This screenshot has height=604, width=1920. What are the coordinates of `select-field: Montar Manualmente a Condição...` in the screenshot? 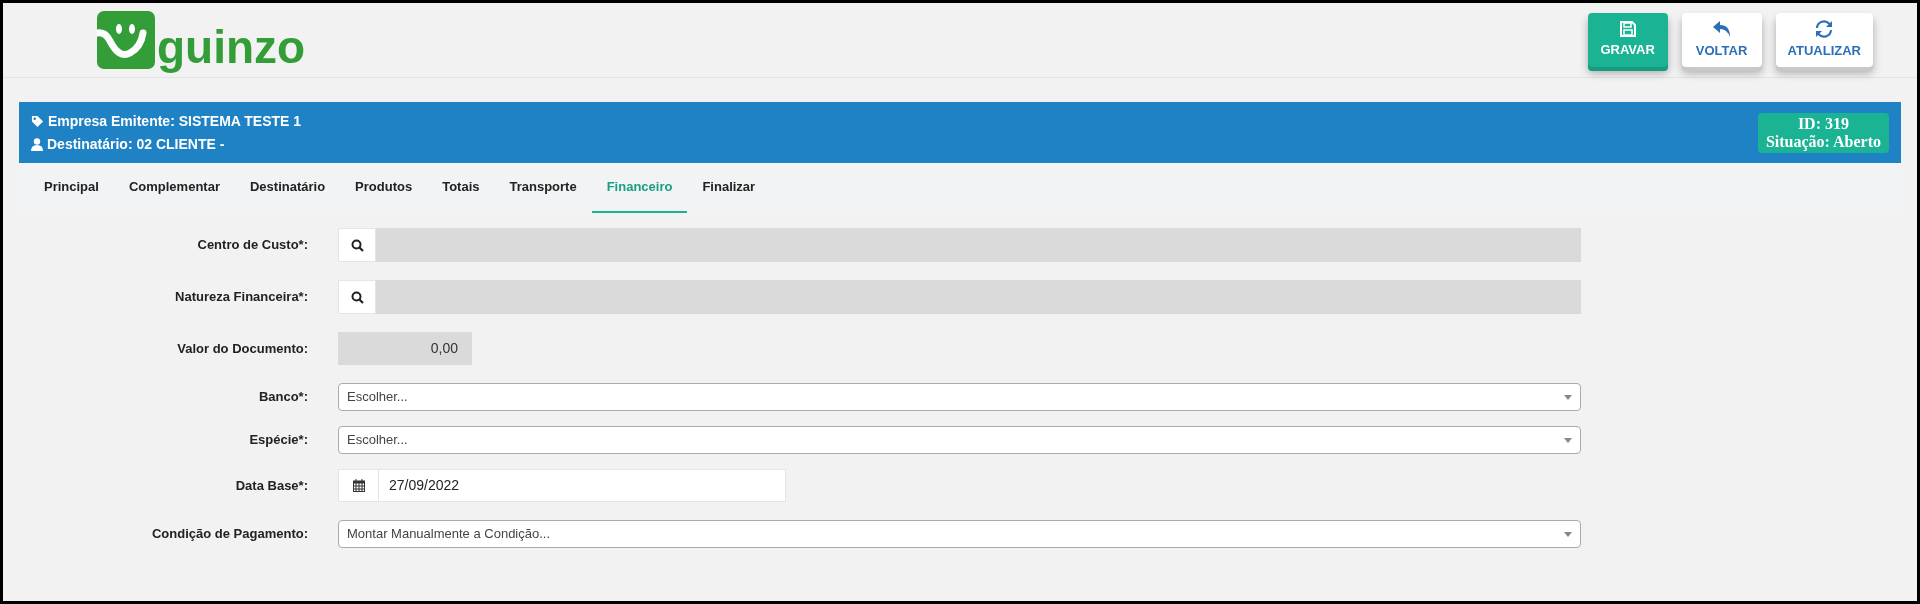 It's located at (959, 534).